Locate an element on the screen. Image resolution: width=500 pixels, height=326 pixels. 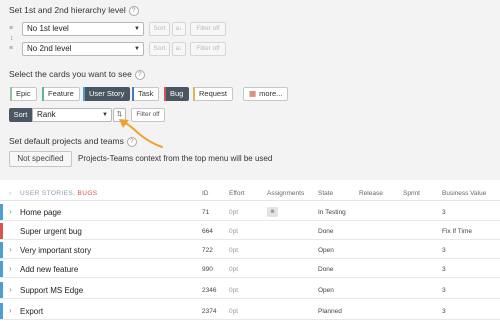
card-name: Support MS Edge is located at coordinates (51, 290).